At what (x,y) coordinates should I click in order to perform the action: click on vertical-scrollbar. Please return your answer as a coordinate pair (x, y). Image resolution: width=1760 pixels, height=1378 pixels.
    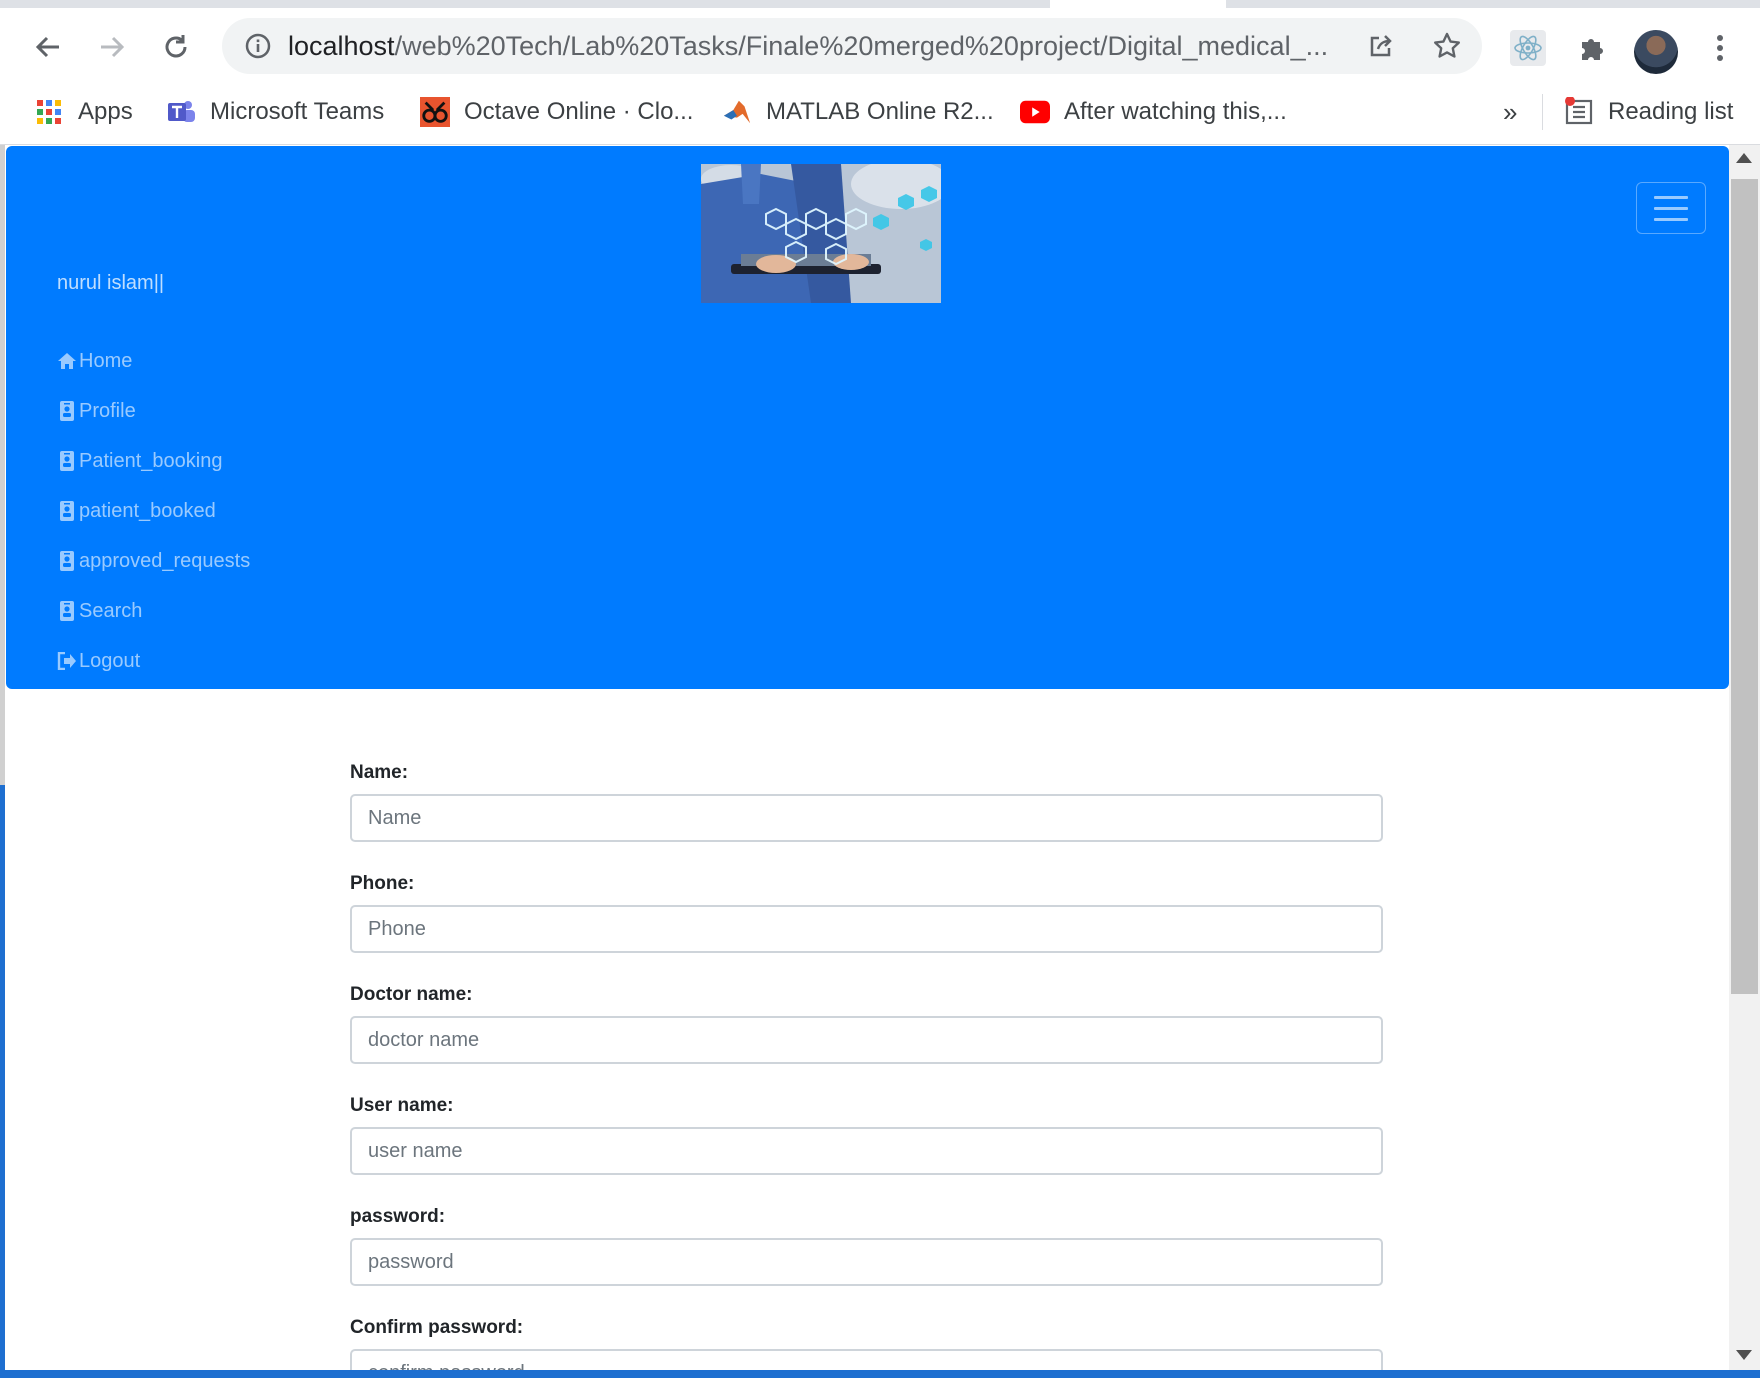
    Looking at the image, I should click on (1744, 757).